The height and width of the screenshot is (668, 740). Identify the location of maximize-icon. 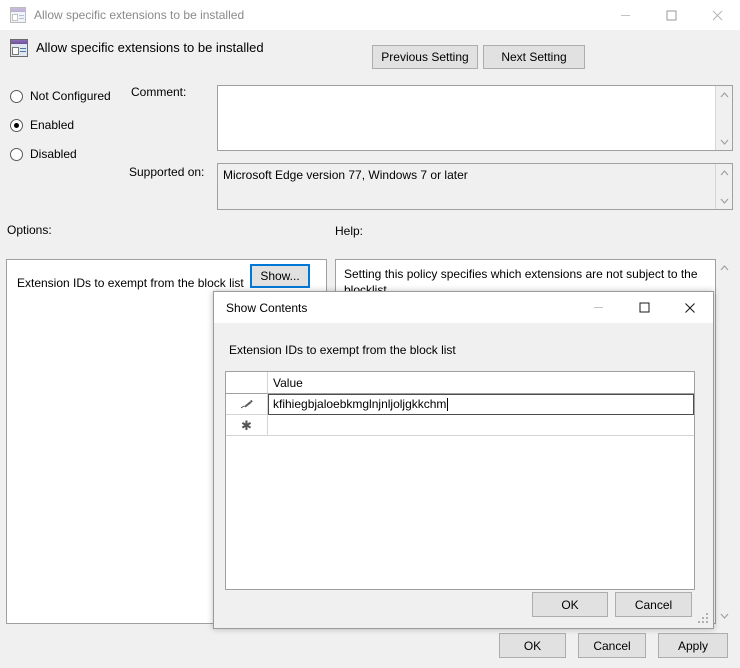
(671, 15).